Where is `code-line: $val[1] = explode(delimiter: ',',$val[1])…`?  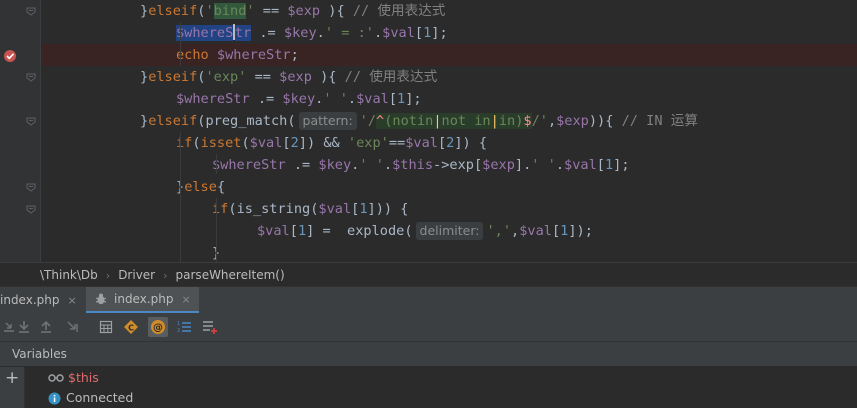
code-line: $val[1] = explode(delimiter: ',',$val[1])… is located at coordinates (449, 231).